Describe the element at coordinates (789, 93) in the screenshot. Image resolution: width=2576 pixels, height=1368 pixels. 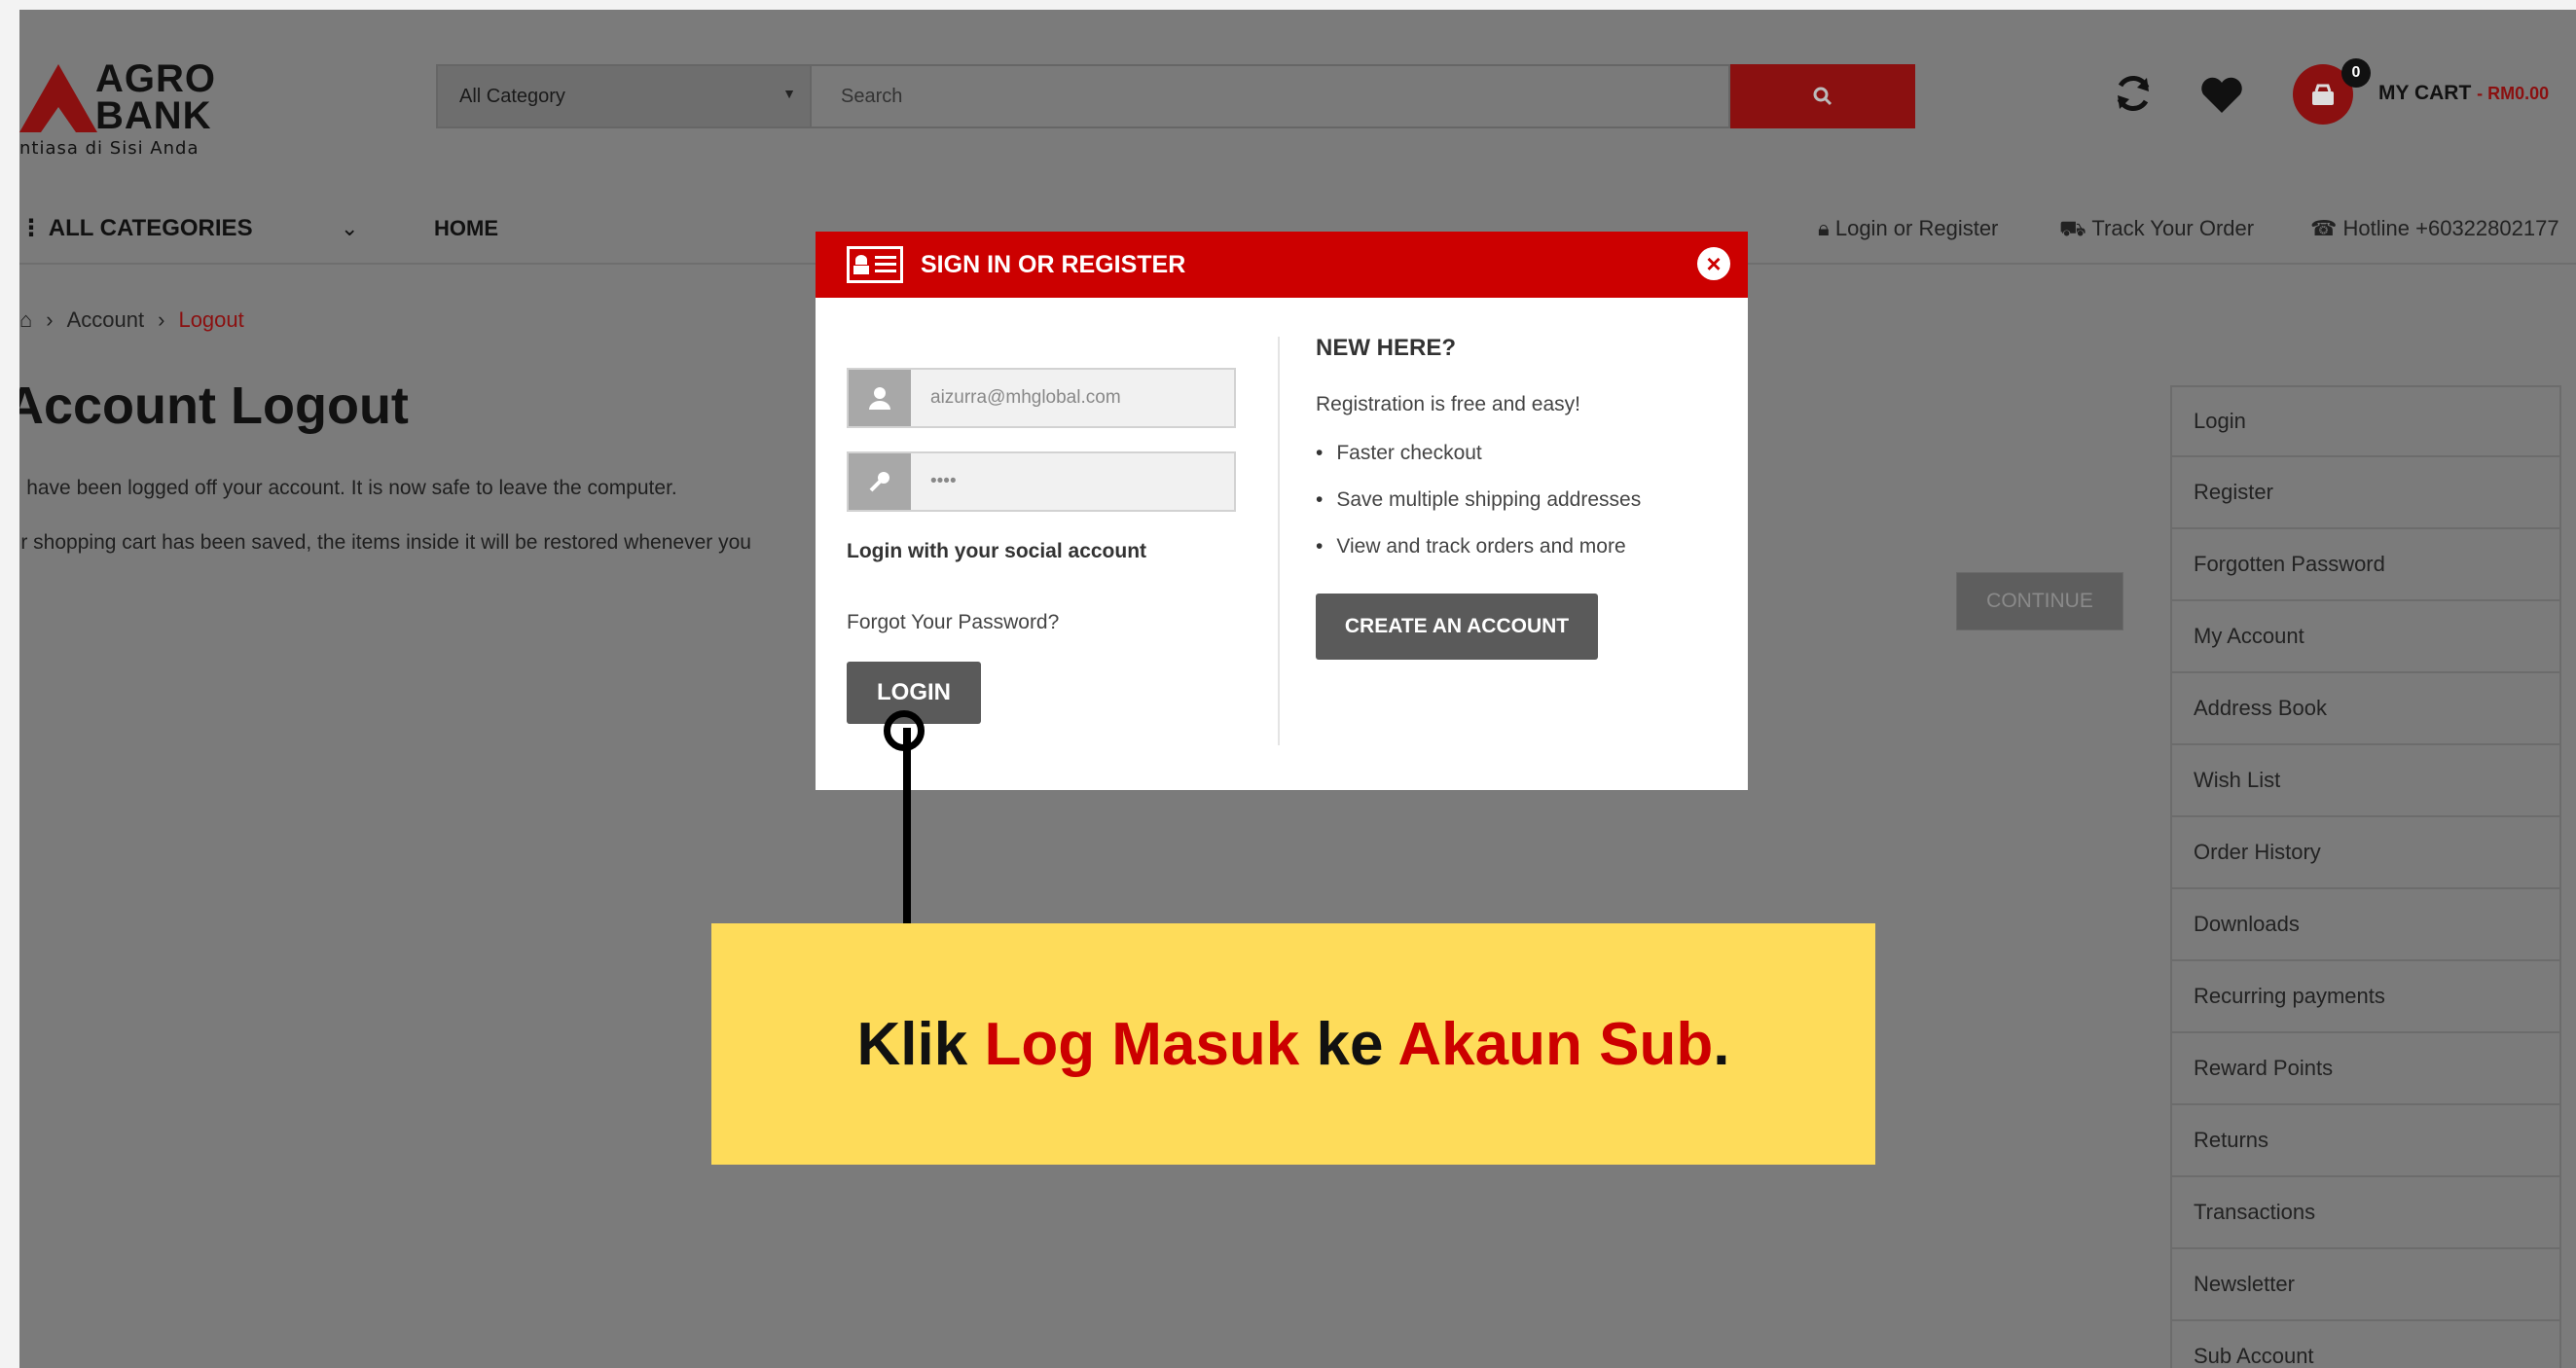
I see `caret-down-icon: ▼` at that location.